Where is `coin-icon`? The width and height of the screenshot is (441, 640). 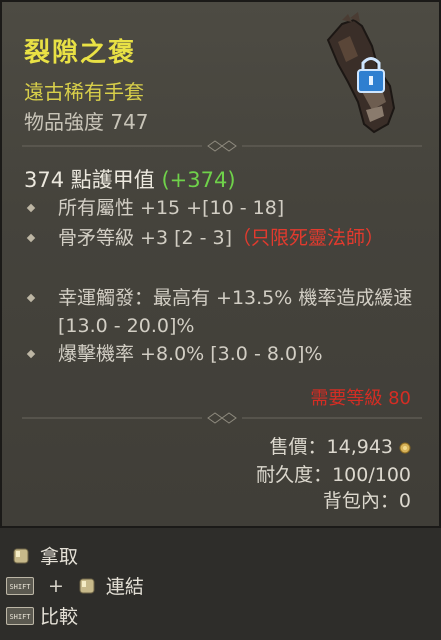
coin-icon is located at coordinates (405, 447).